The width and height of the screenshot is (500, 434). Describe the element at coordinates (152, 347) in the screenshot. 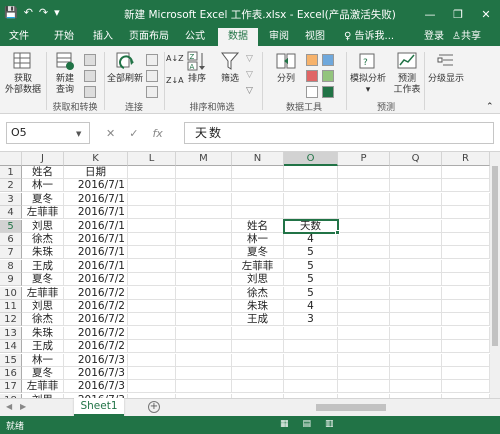

I see `cell-L14` at that location.